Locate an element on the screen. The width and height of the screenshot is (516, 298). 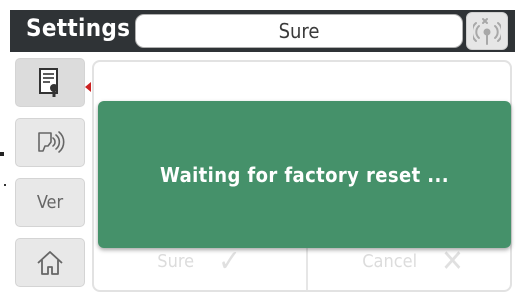
home-icon is located at coordinates (50, 262).